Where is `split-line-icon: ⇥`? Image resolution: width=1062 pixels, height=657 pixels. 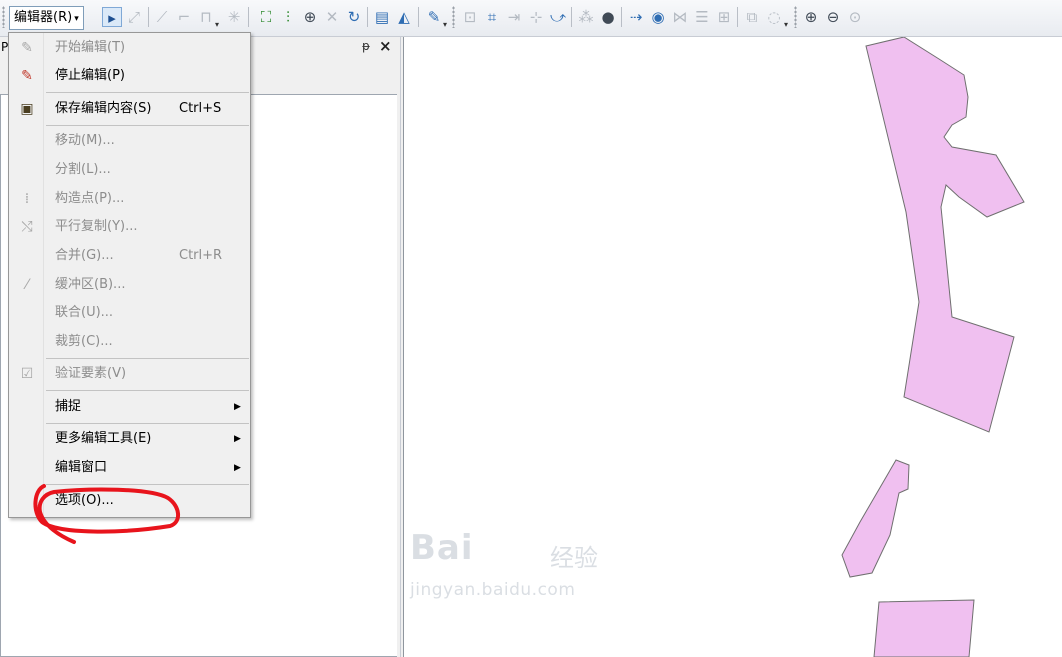
split-line-icon: ⇥ is located at coordinates (514, 17).